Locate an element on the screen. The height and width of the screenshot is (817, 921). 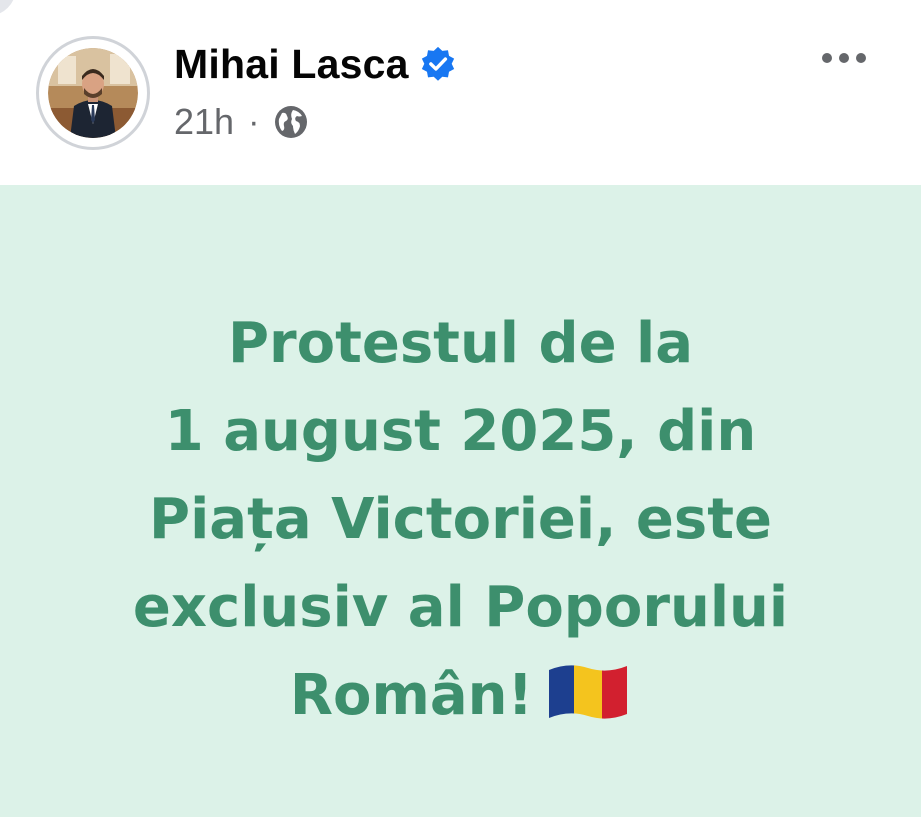
post-text-line-3: Piața Victoriei, este is located at coordinates (460, 519).